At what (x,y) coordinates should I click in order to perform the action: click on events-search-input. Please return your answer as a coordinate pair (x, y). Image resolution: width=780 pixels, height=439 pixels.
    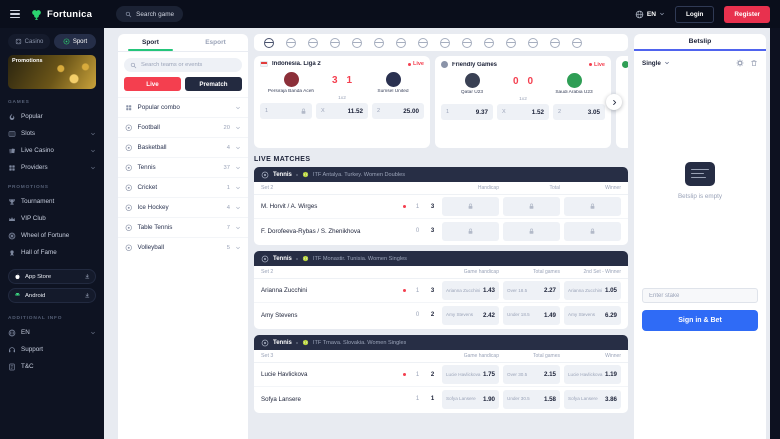
    Looking at the image, I should click on (188, 65).